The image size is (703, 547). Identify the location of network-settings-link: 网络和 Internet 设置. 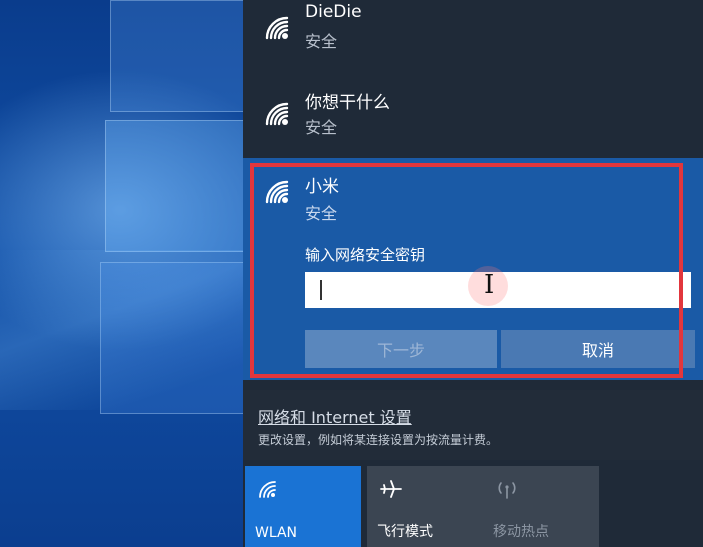
(335, 416).